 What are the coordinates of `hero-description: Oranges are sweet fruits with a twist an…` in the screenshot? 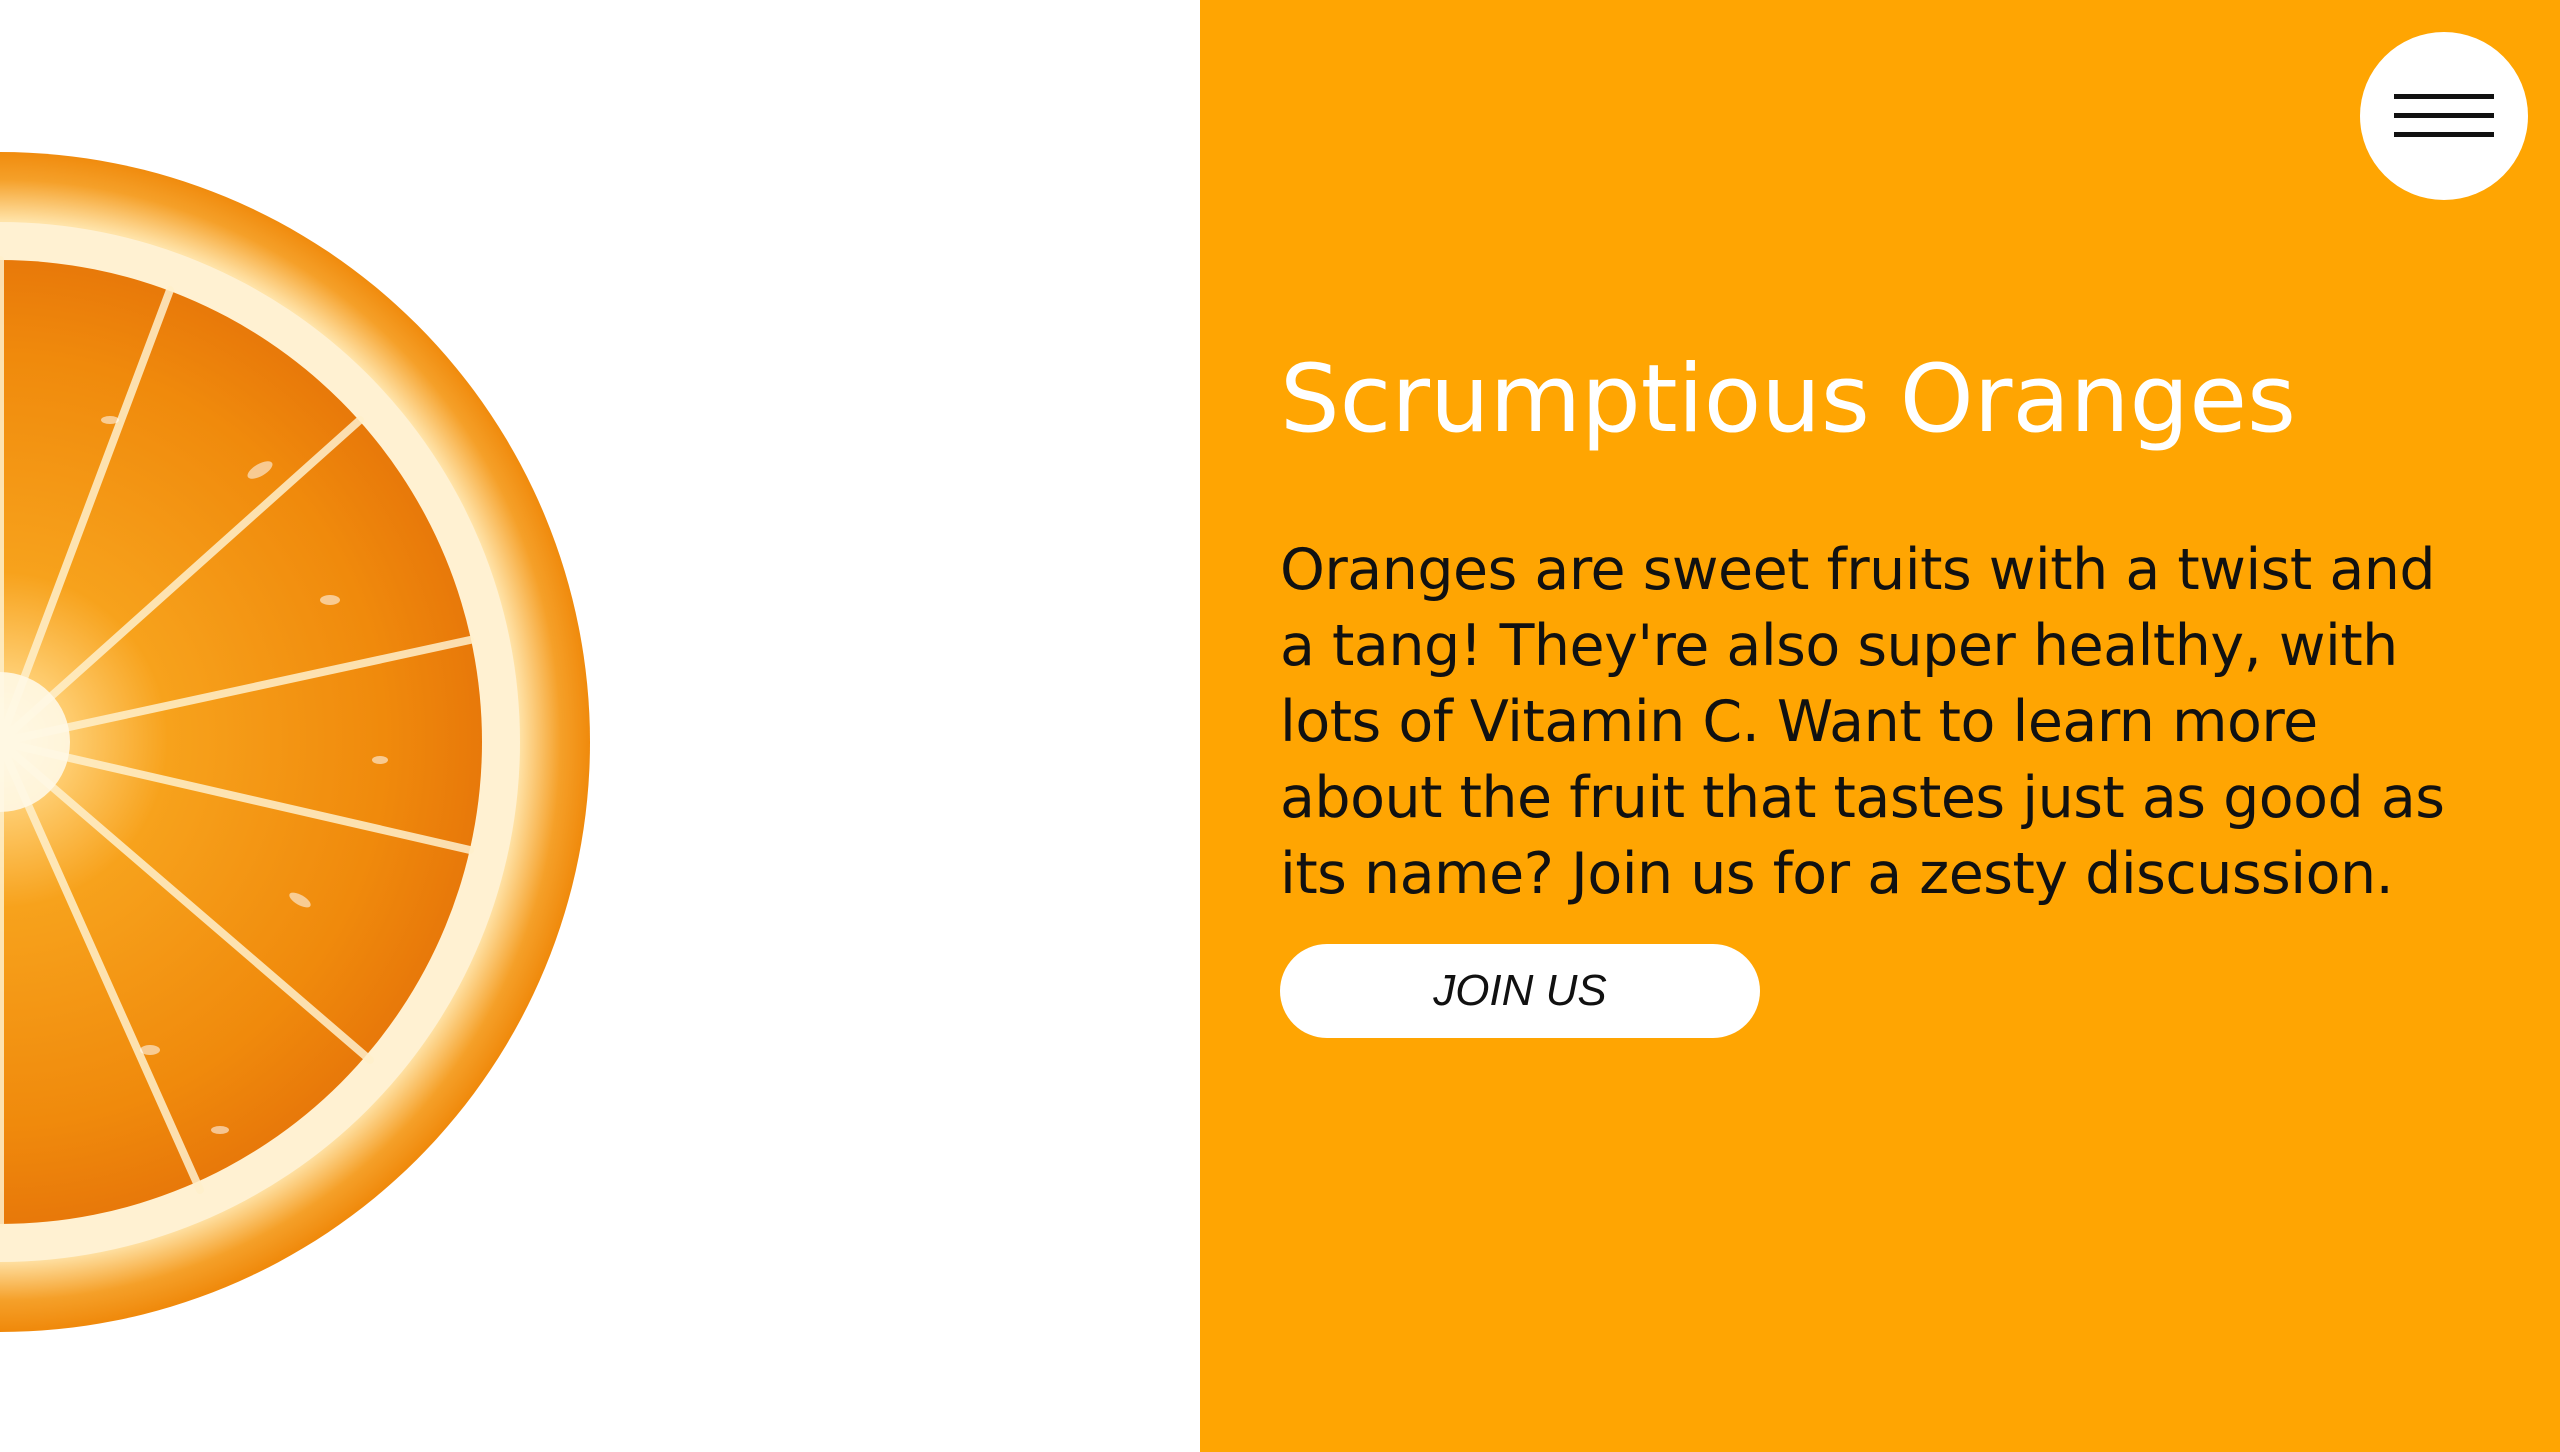 It's located at (1862, 722).